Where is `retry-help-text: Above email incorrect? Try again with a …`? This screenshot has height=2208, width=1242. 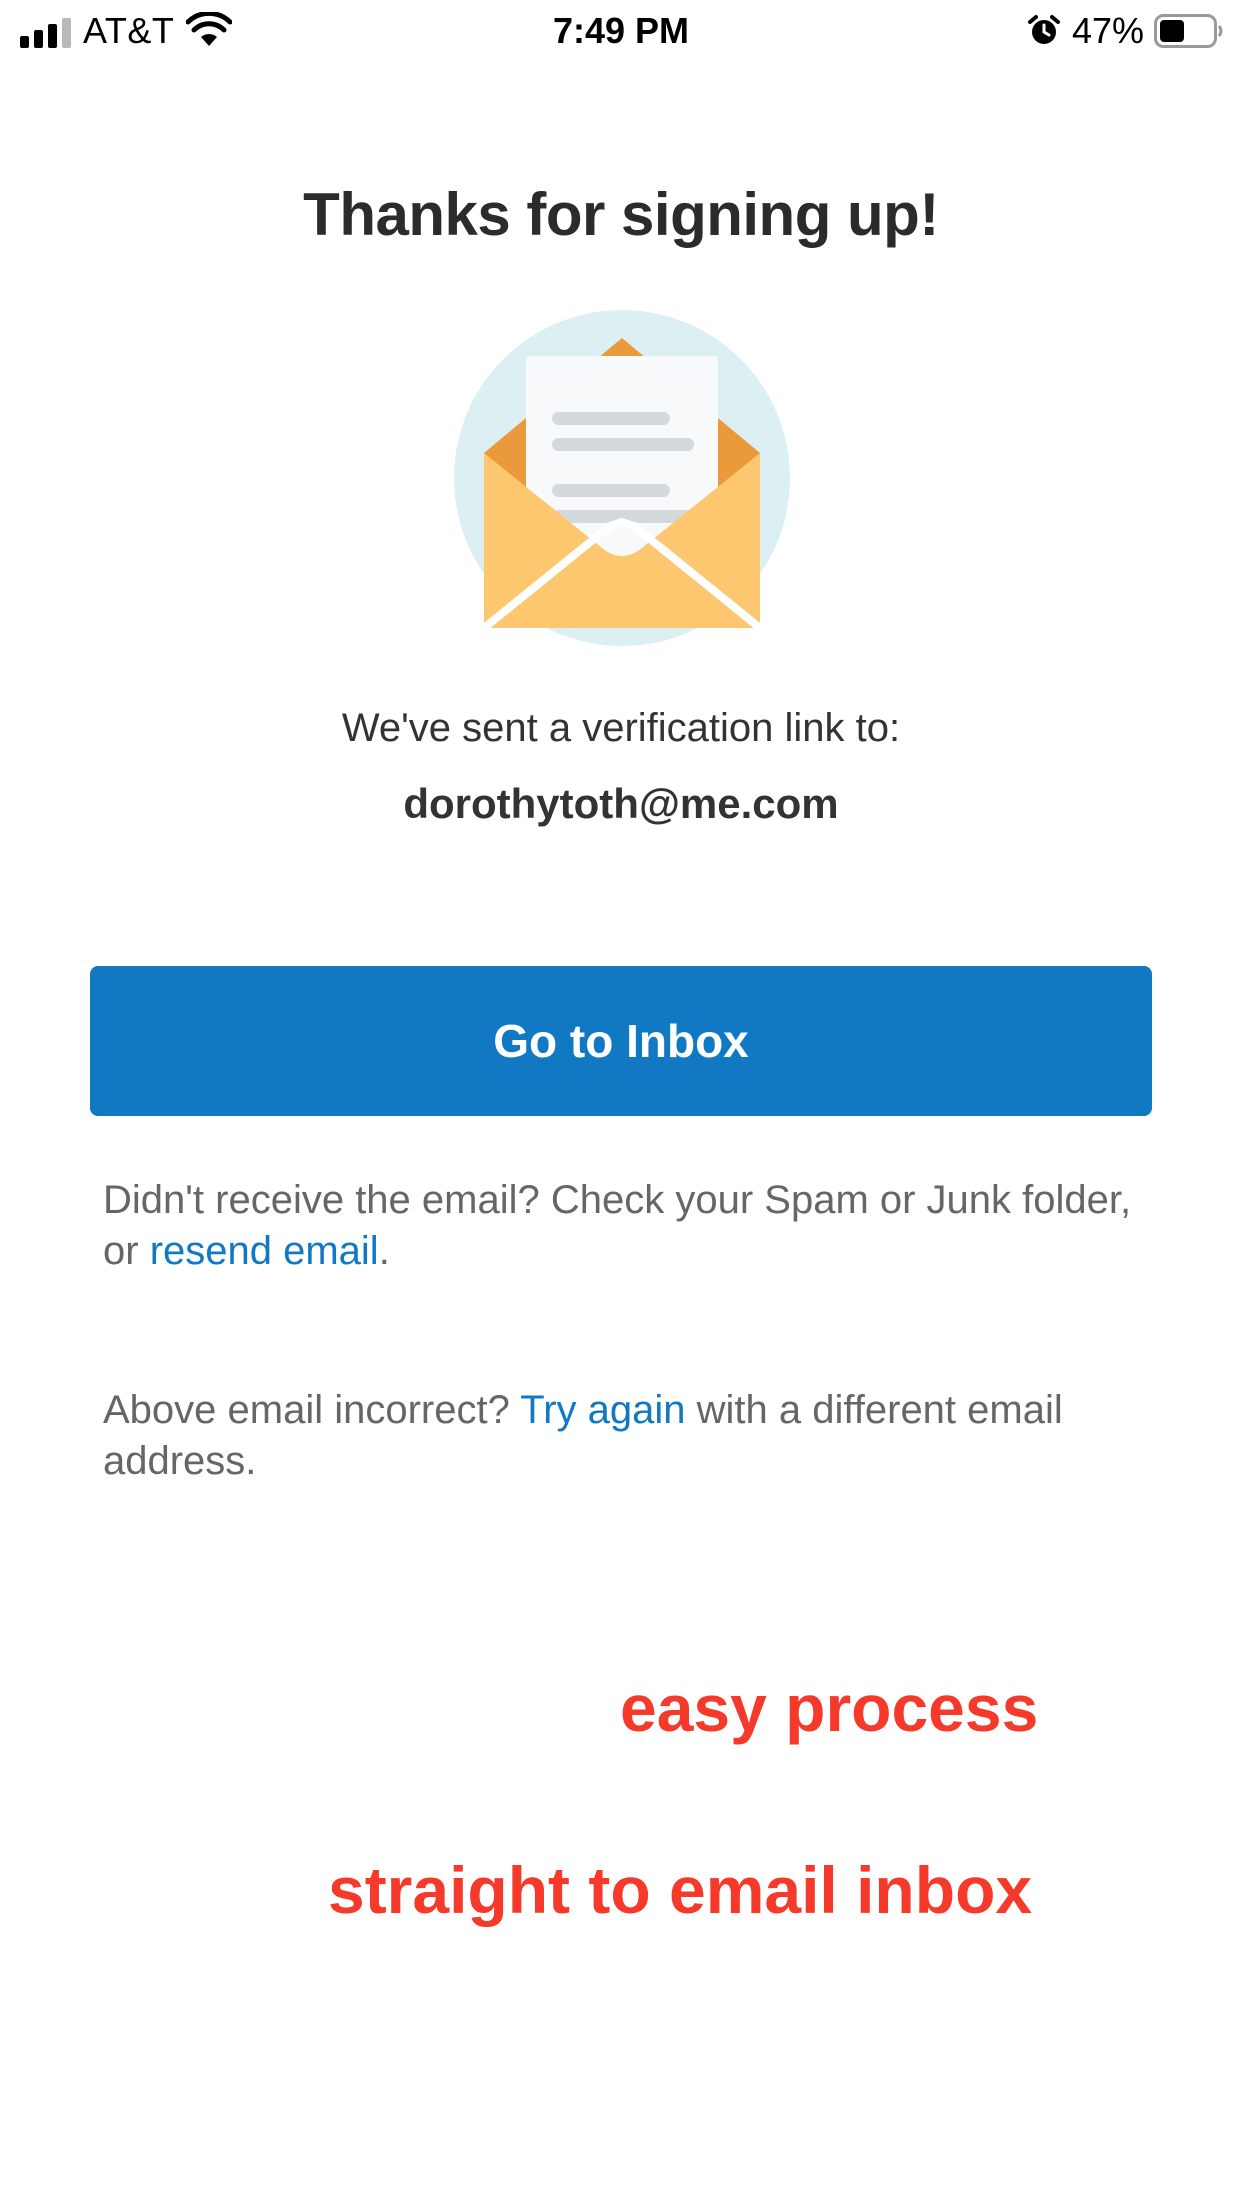 retry-help-text: Above email incorrect? Try again with a … is located at coordinates (633, 1436).